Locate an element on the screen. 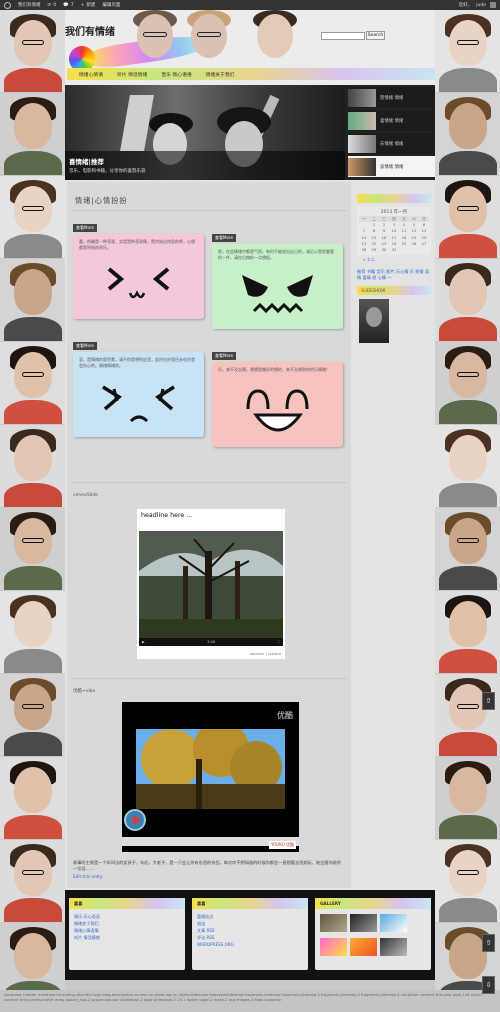 Image resolution: width=500 pixels, height=1012 pixels. footer-link: 评论 RSS is located at coordinates (250, 937).